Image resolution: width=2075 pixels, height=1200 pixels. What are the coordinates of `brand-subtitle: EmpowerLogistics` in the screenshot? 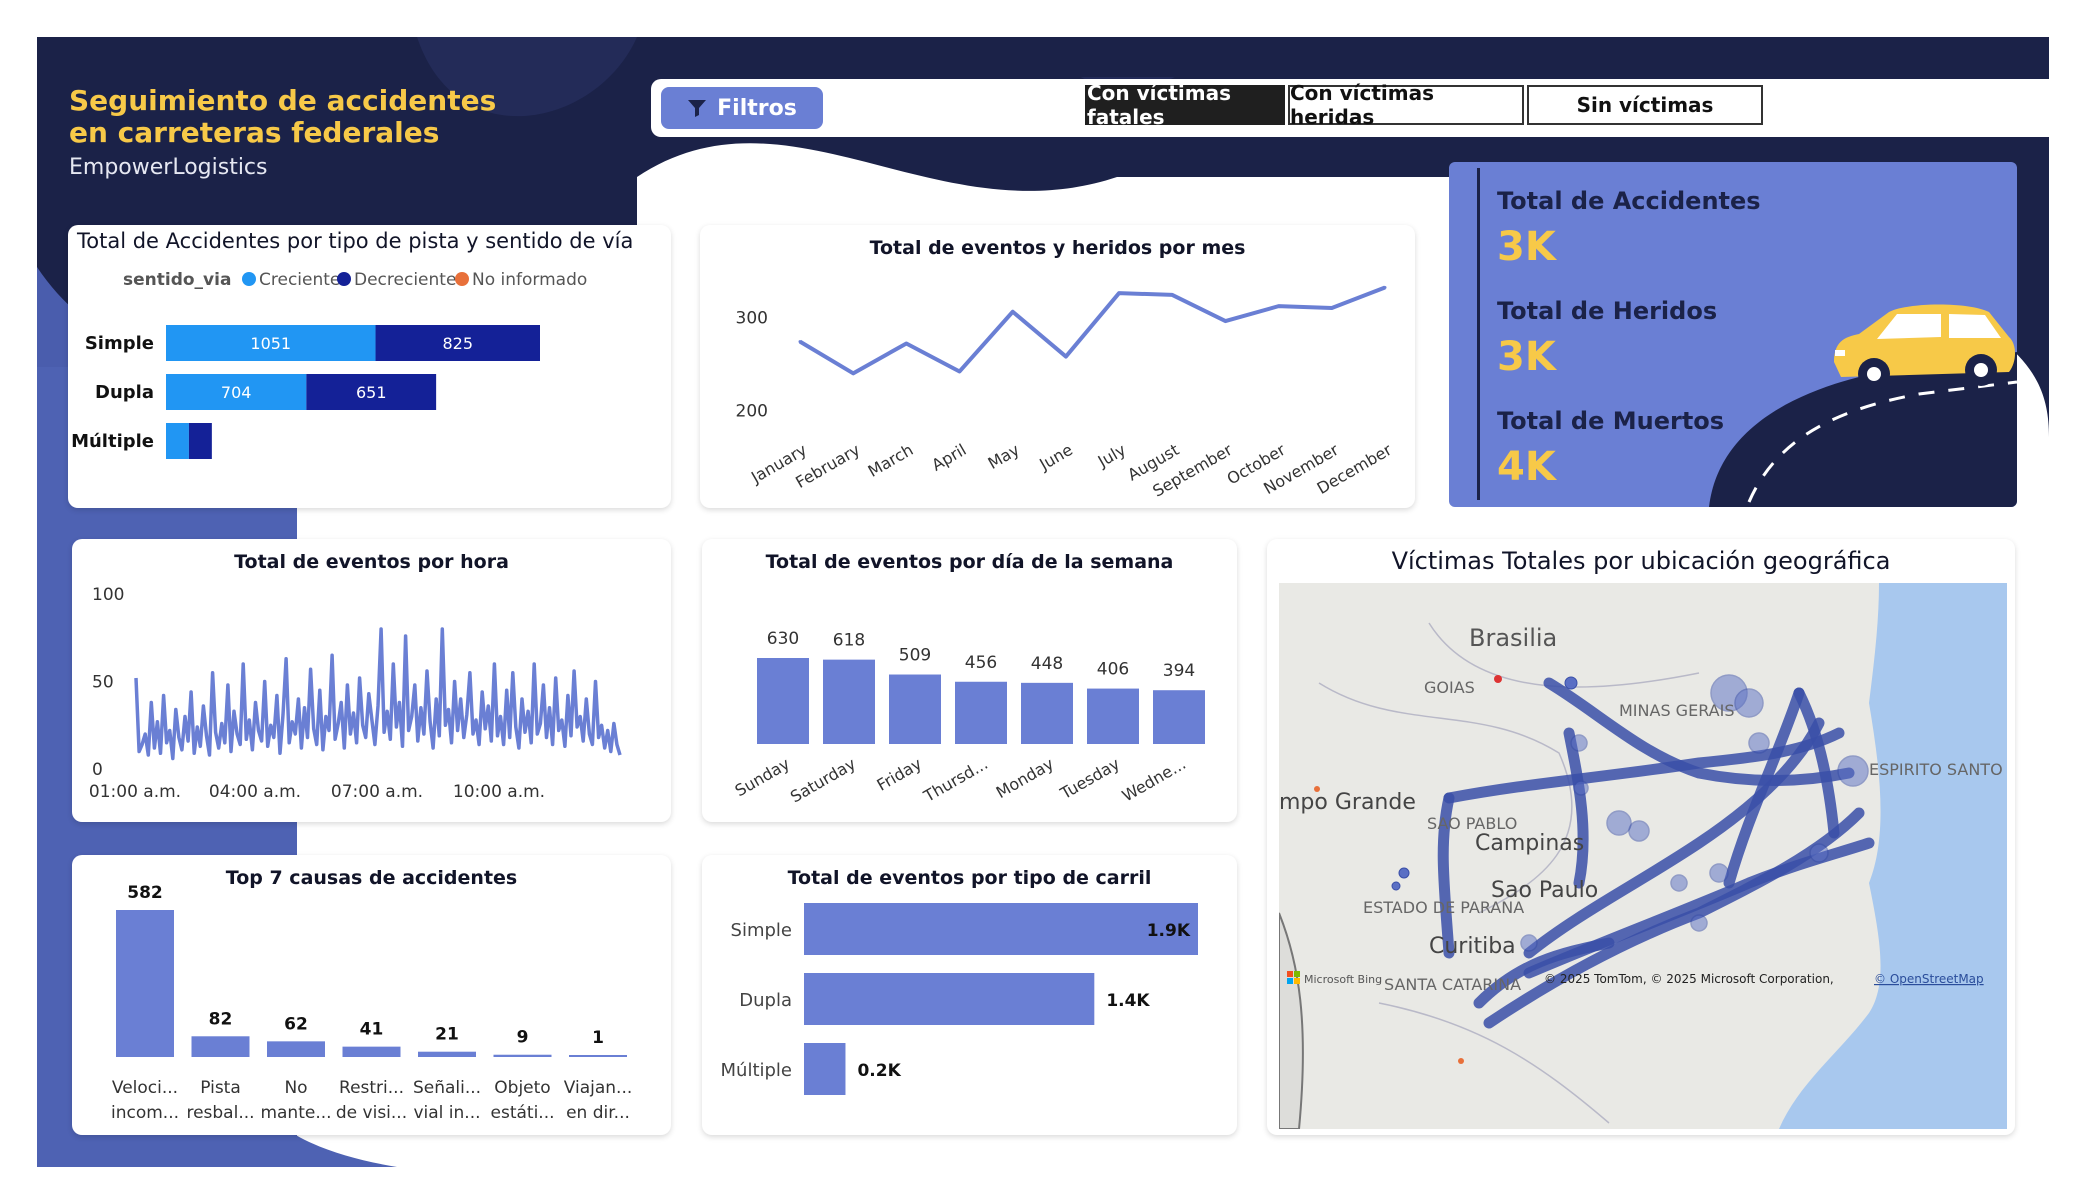 It's located at (168, 167).